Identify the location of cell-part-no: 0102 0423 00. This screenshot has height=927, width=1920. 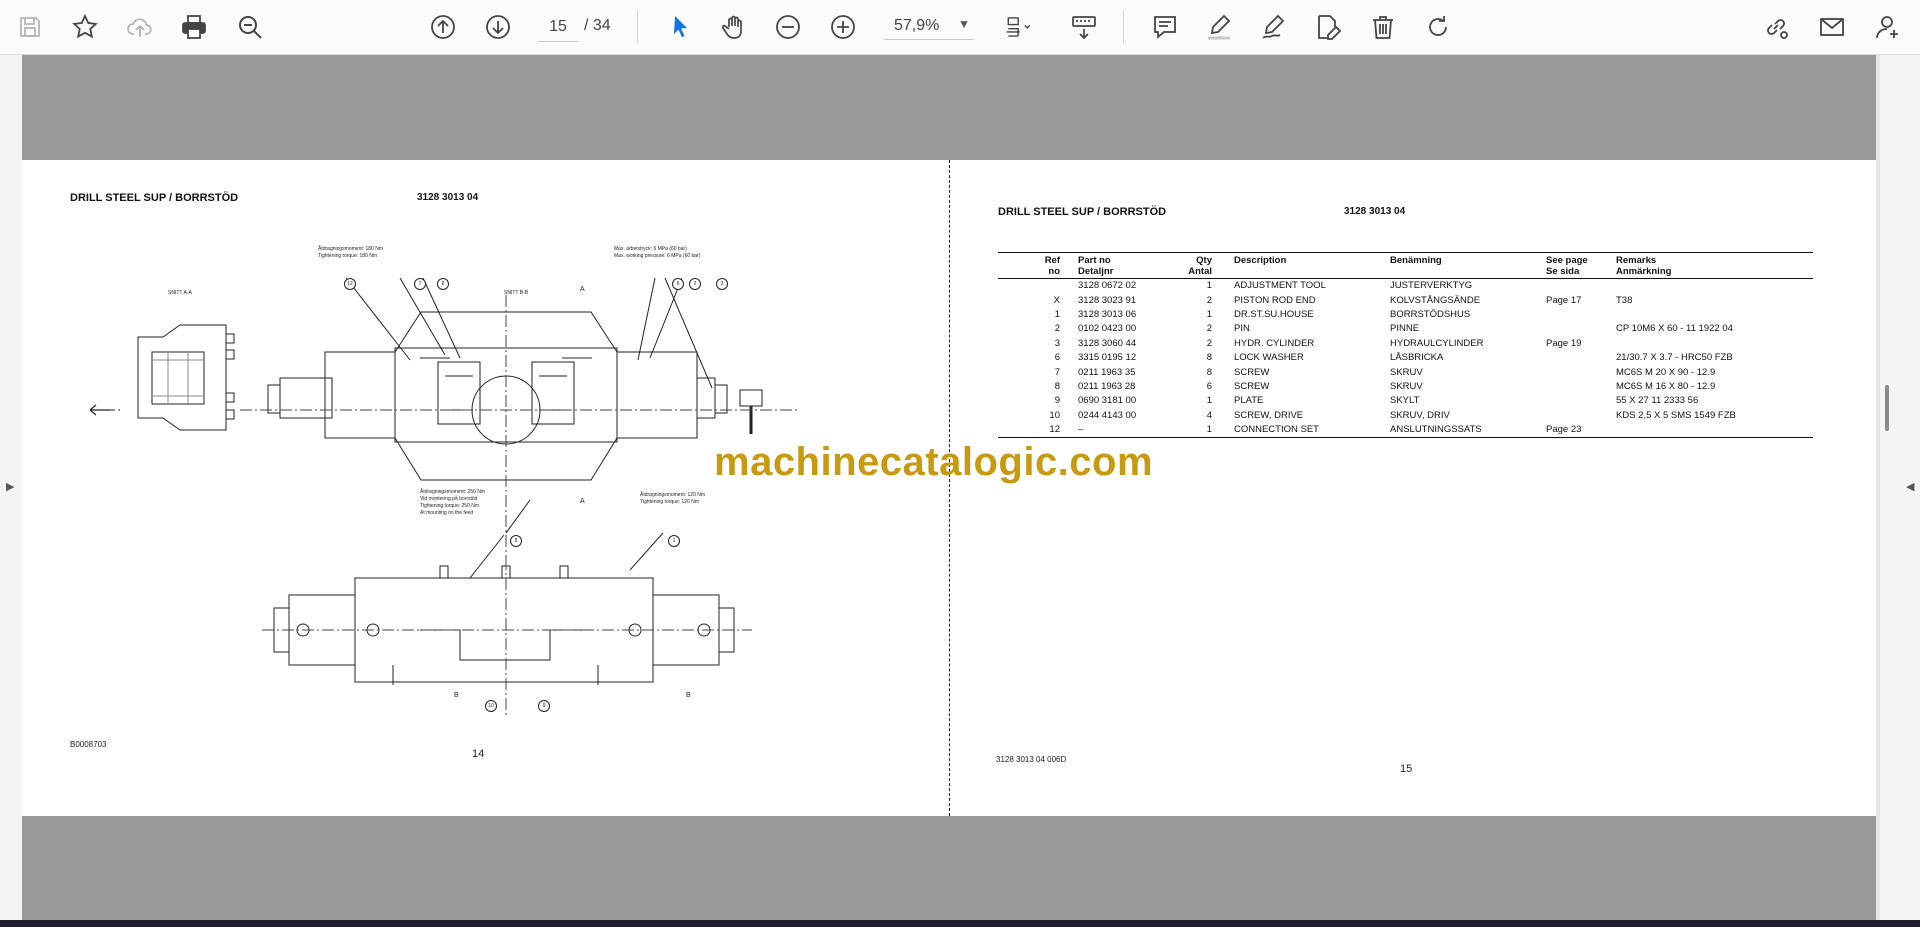
(1107, 329).